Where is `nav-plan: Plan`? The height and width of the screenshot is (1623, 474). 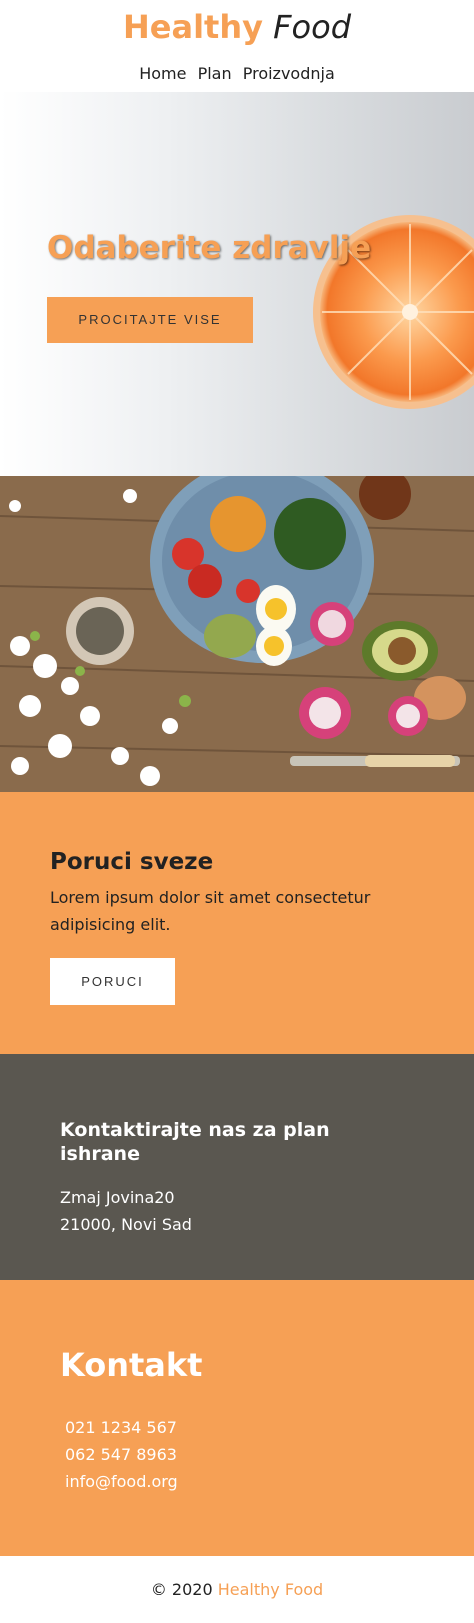
nav-plan: Plan is located at coordinates (215, 74).